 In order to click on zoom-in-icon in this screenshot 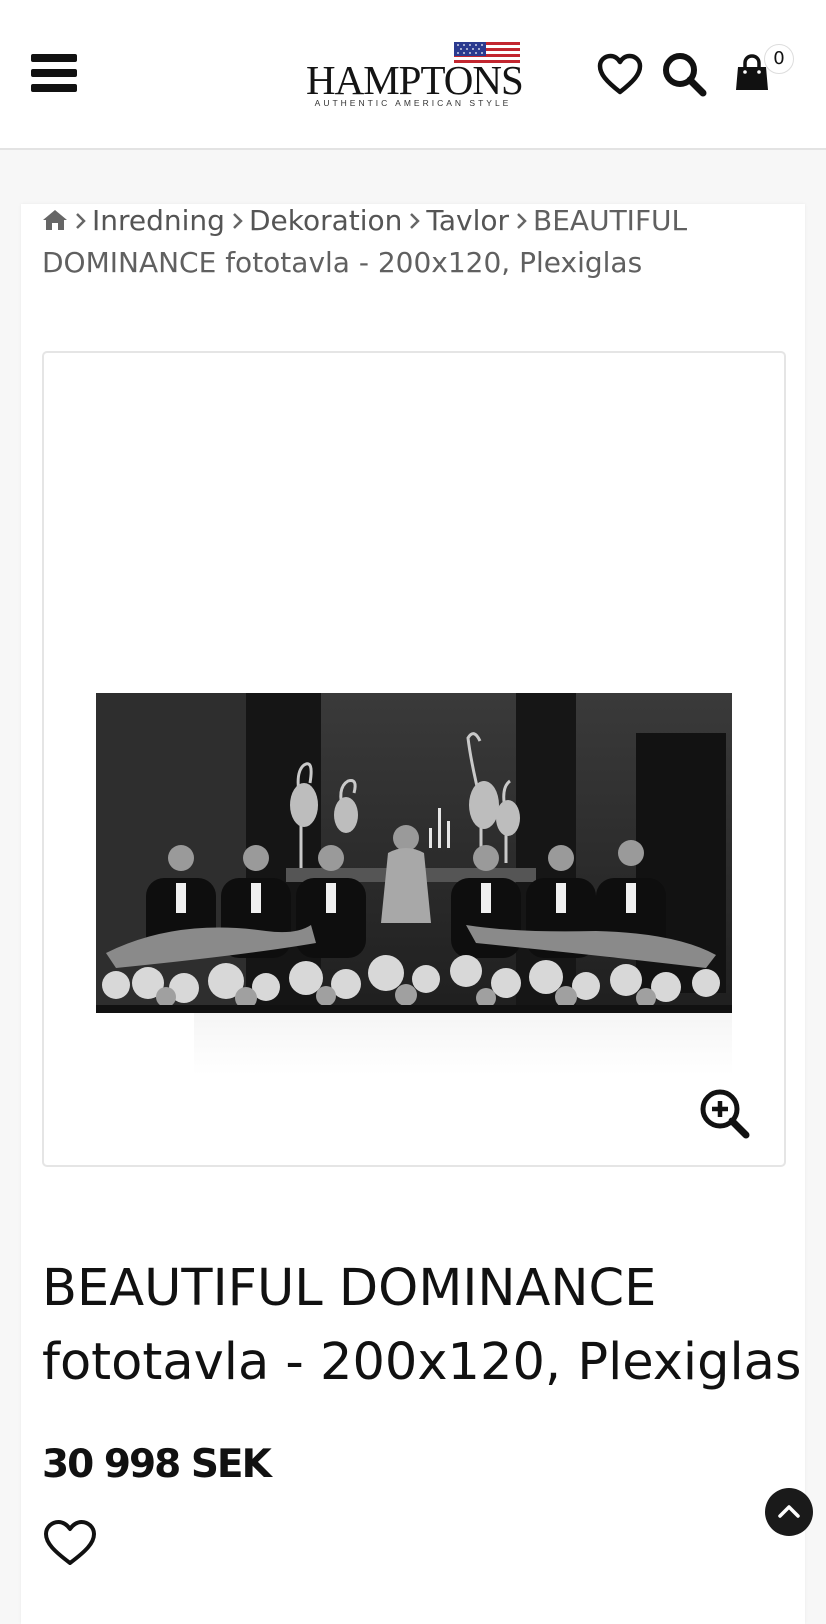, I will do `click(724, 1113)`.